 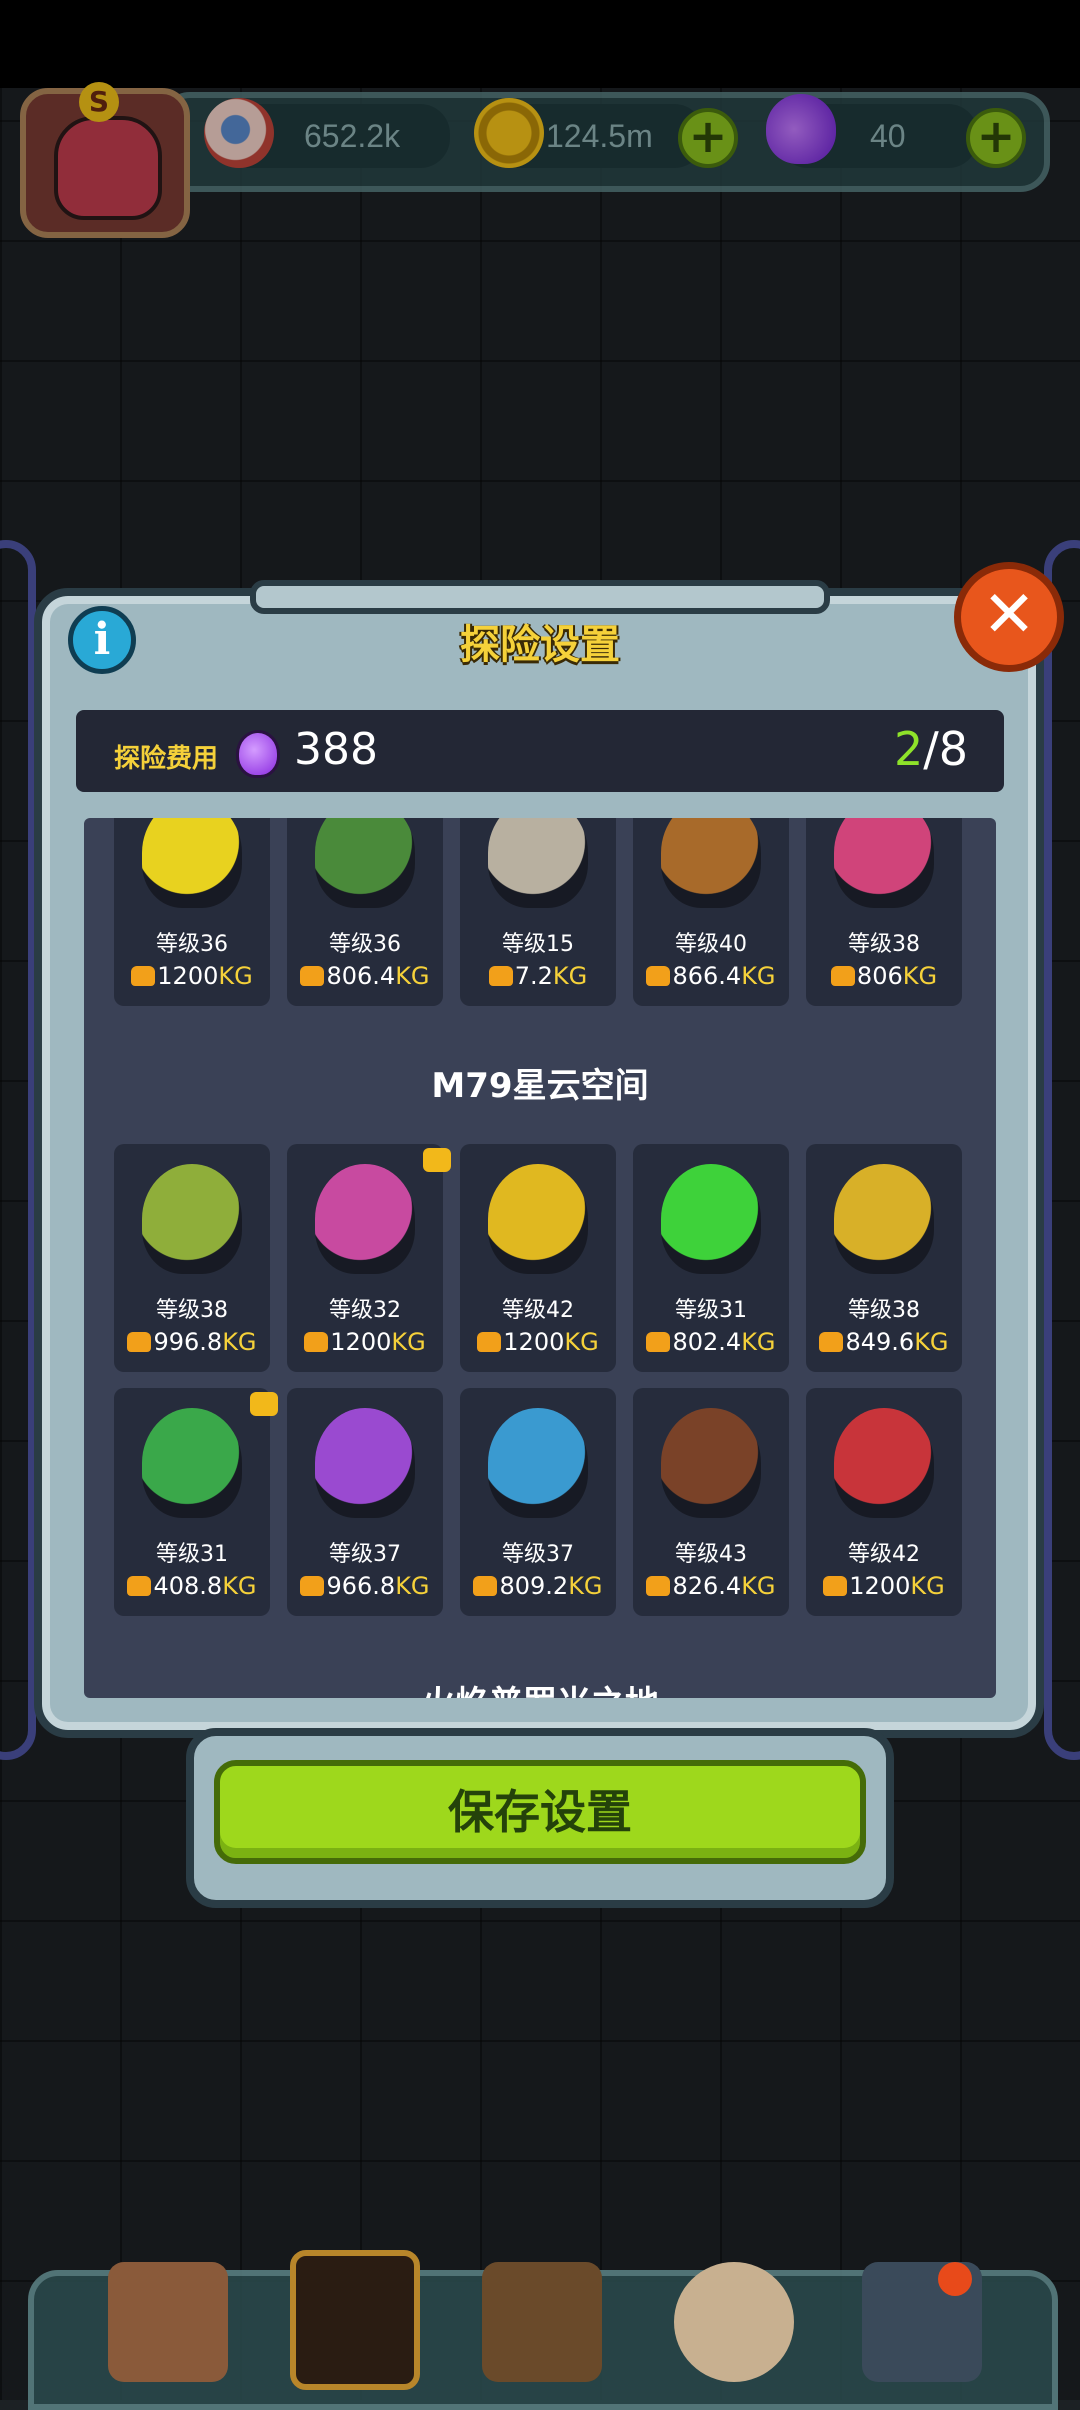 I want to click on section-title: M79星云空间, so click(x=540, y=1086).